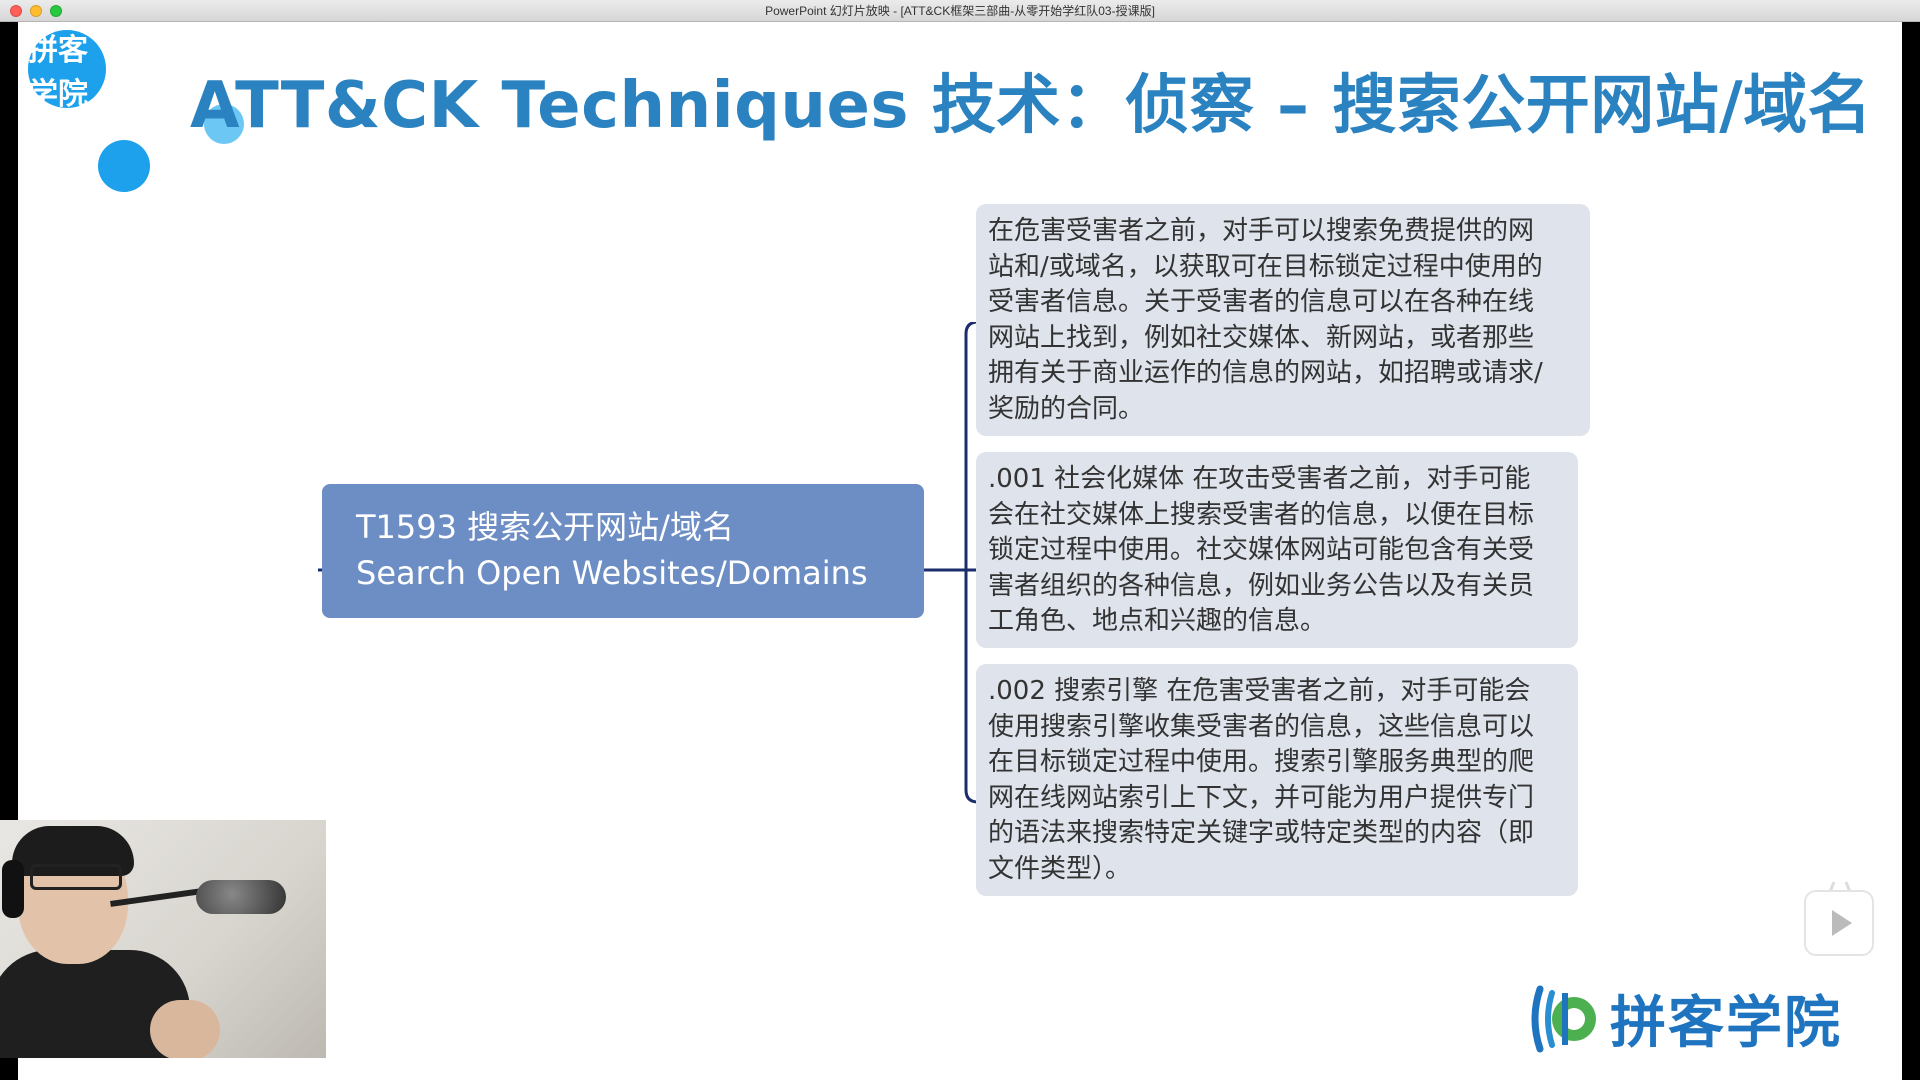  What do you see at coordinates (1066, 408) in the screenshot?
I see `description-line: 奖励的合同。` at bounding box center [1066, 408].